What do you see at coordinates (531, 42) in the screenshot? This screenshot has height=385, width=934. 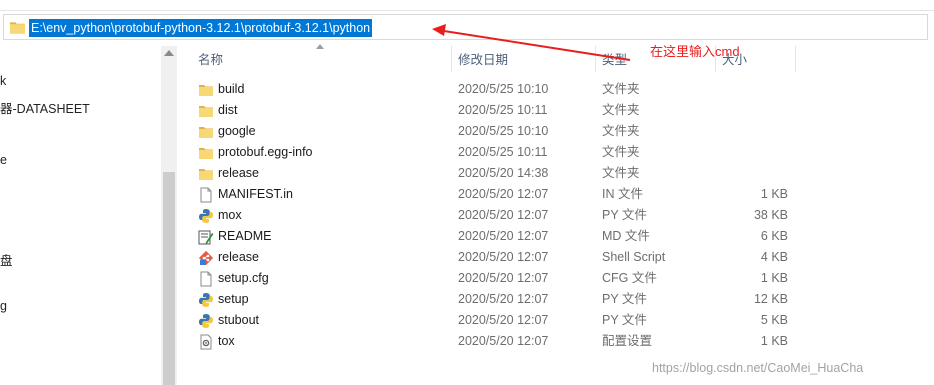 I see `annotation-arrow-icon` at bounding box center [531, 42].